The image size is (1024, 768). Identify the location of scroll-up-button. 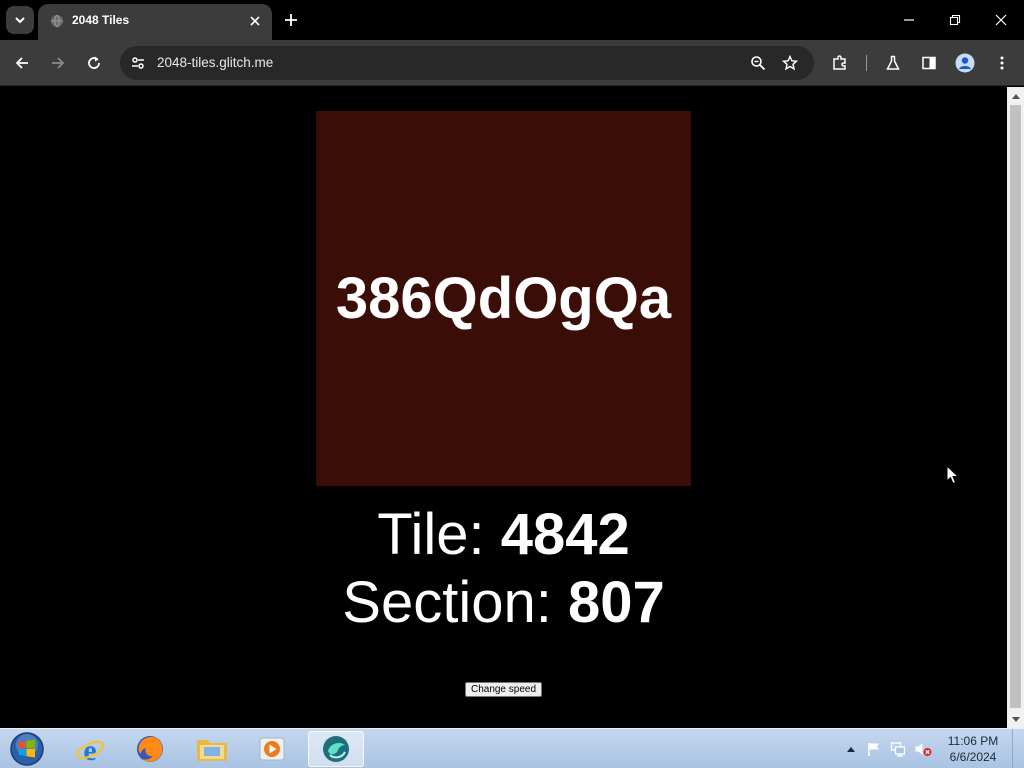
(1015, 95).